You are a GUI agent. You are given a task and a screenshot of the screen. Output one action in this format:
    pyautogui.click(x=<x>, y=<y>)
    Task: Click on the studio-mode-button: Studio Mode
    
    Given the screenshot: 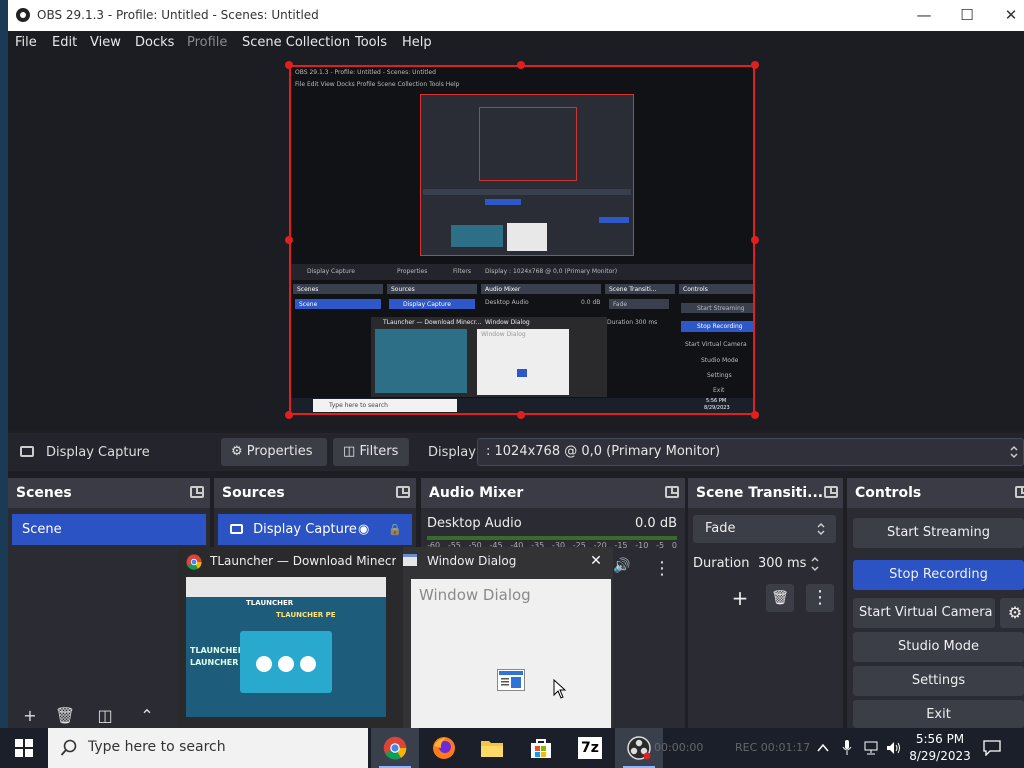 What is the action you would take?
    pyautogui.click(x=938, y=647)
    